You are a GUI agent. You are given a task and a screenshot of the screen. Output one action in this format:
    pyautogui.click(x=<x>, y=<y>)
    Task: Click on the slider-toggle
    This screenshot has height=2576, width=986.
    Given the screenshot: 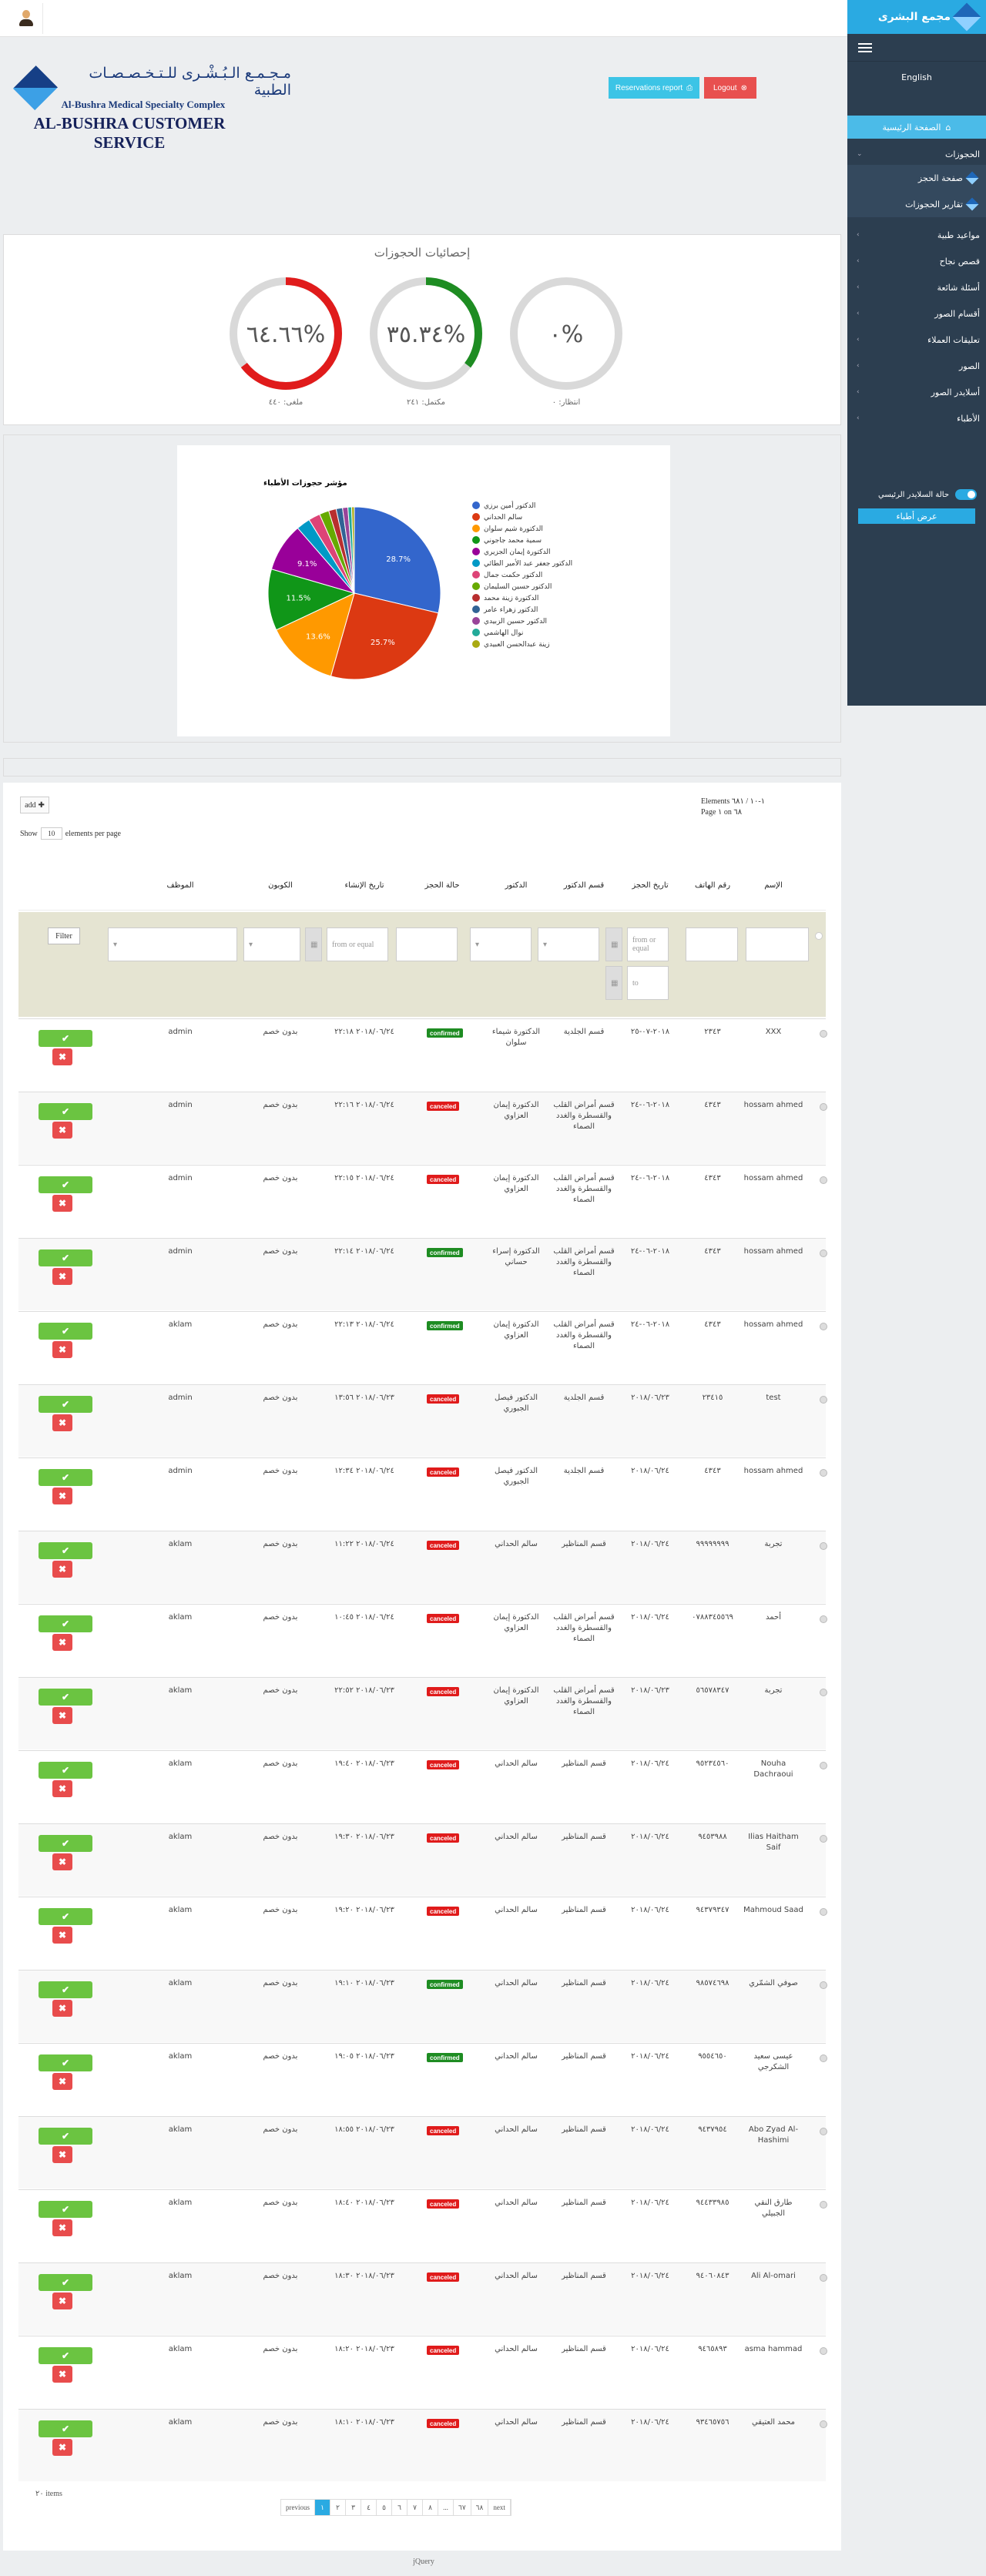 What is the action you would take?
    pyautogui.click(x=966, y=494)
    